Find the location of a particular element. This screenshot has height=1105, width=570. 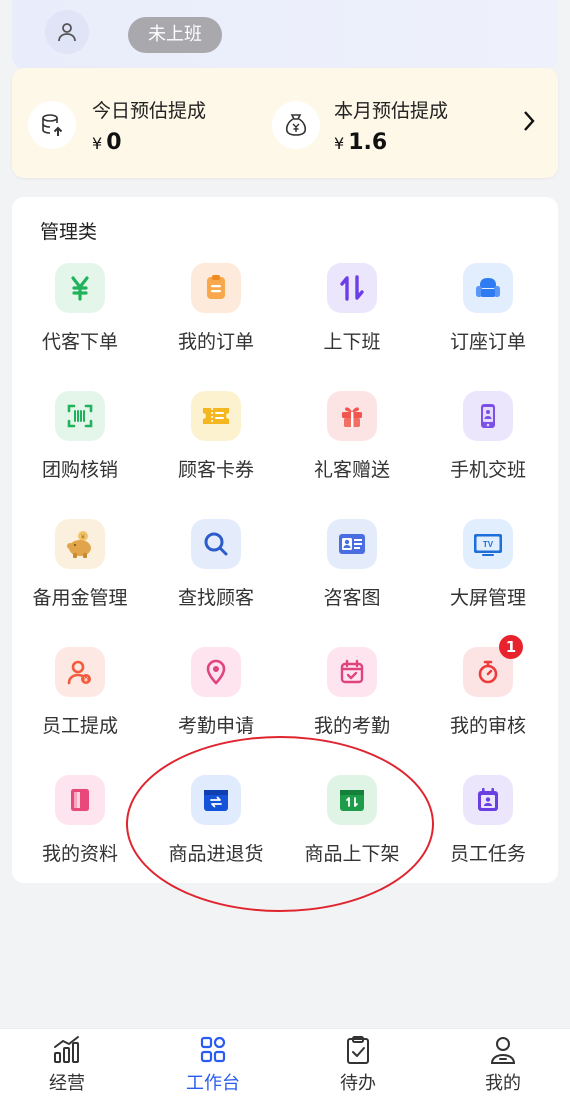

grid-item-gift-customer: 礼客赠送 is located at coordinates (352, 440).